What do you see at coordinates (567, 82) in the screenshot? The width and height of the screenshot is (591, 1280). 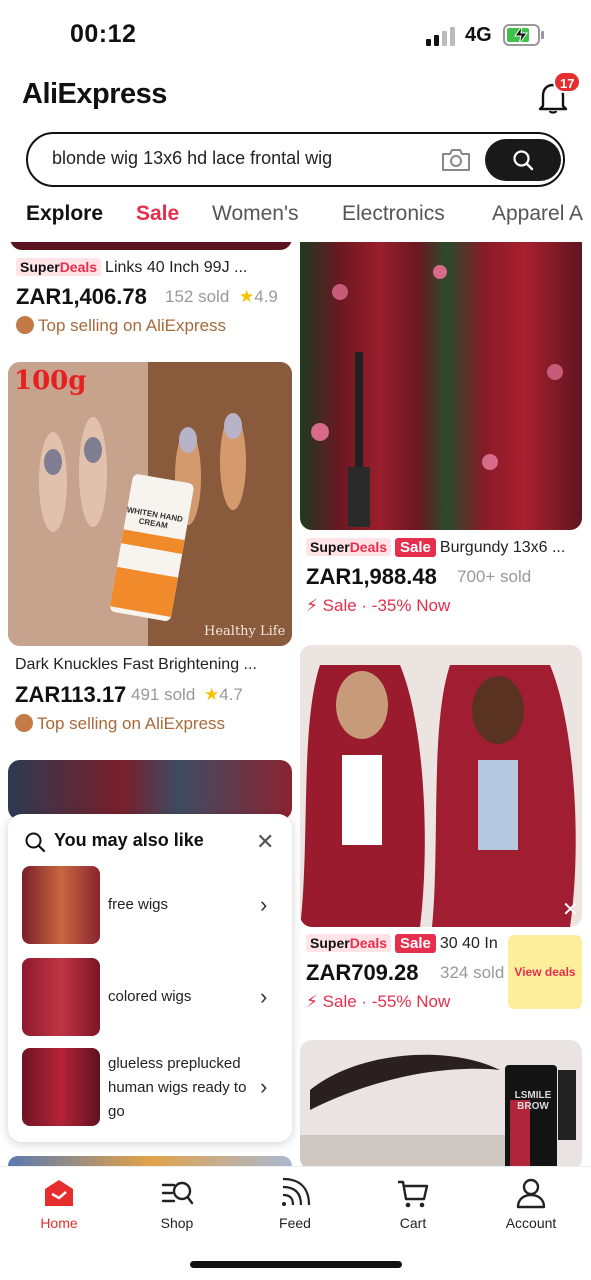 I see `notification-badge: 17` at bounding box center [567, 82].